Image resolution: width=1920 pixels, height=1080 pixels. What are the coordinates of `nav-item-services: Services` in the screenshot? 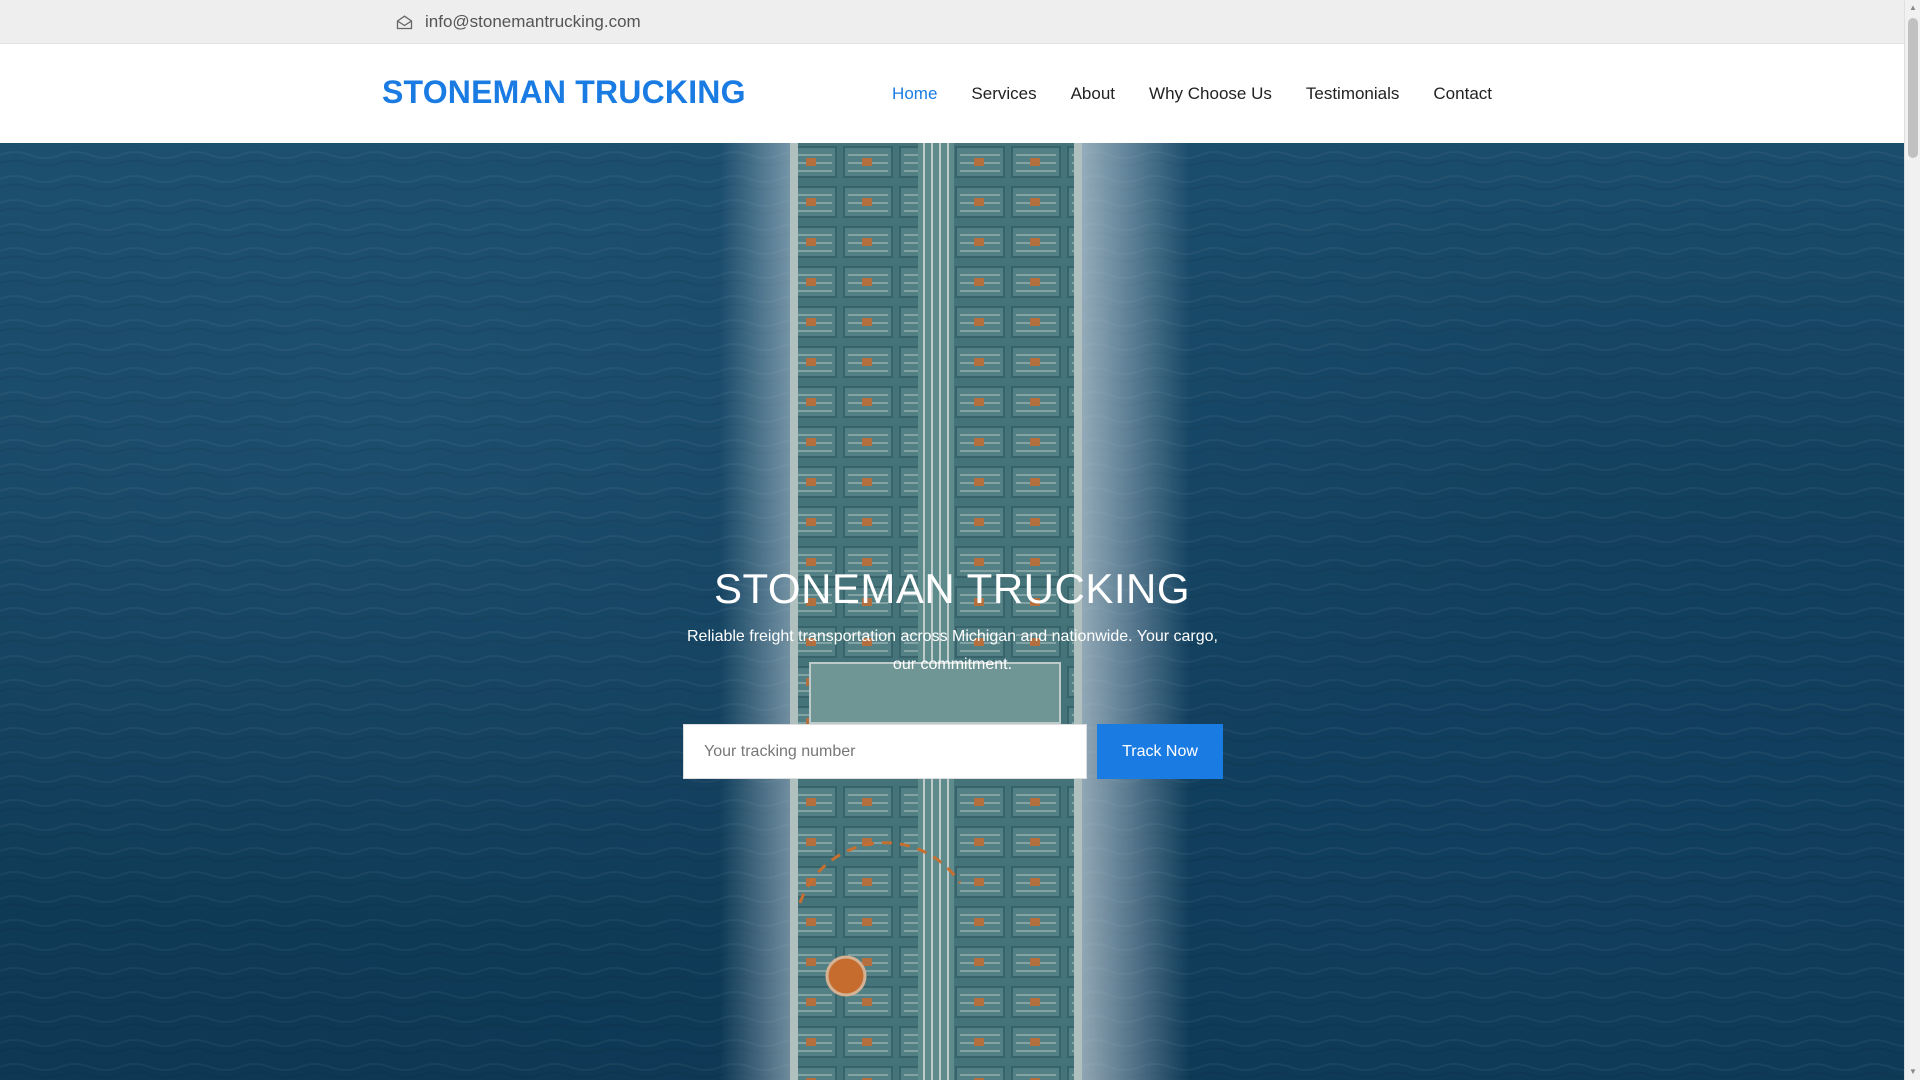 It's located at (1003, 94).